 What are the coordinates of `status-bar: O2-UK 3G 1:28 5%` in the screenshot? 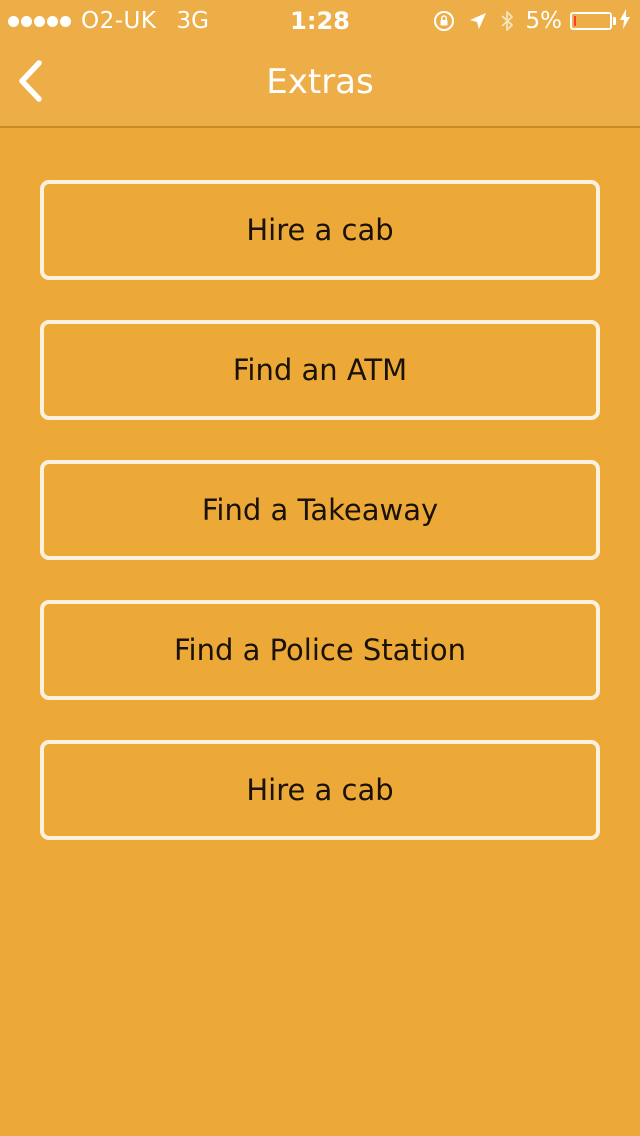 It's located at (320, 20).